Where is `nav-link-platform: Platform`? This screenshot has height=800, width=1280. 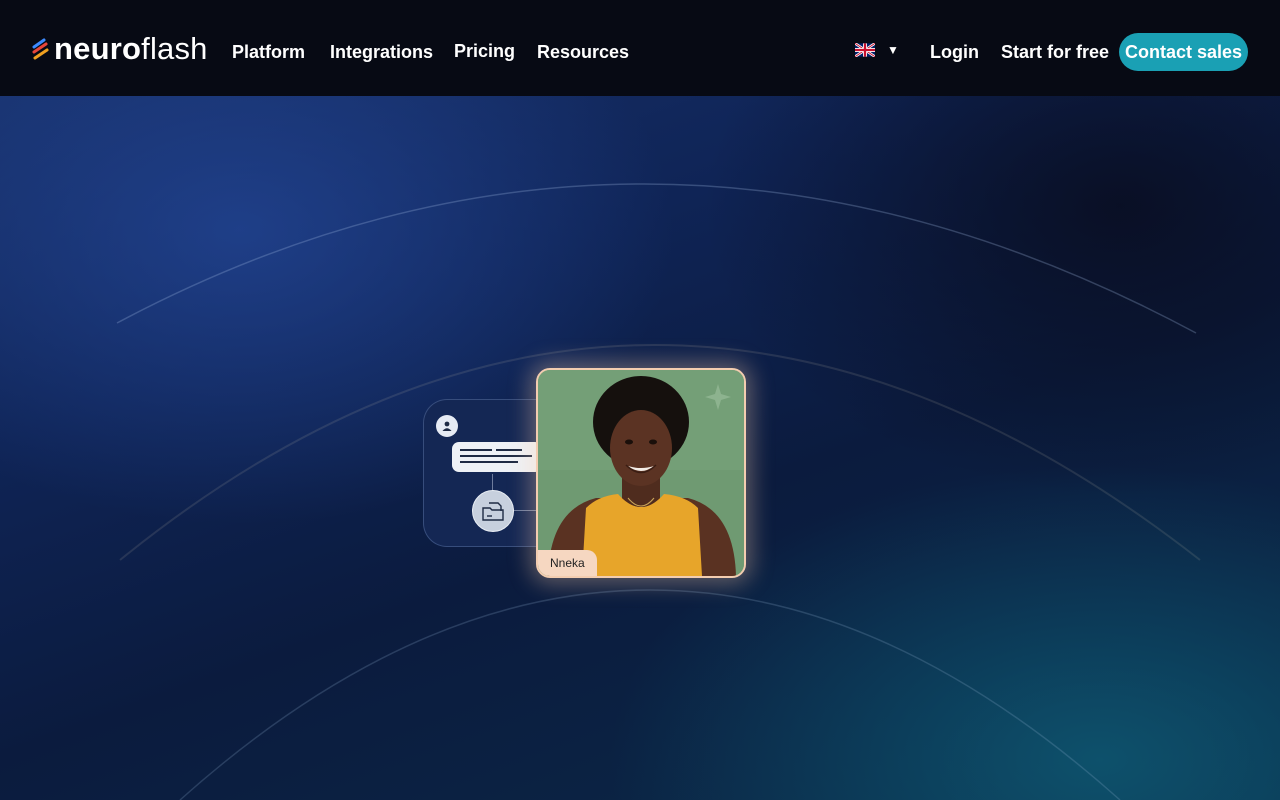
nav-link-platform: Platform is located at coordinates (268, 52).